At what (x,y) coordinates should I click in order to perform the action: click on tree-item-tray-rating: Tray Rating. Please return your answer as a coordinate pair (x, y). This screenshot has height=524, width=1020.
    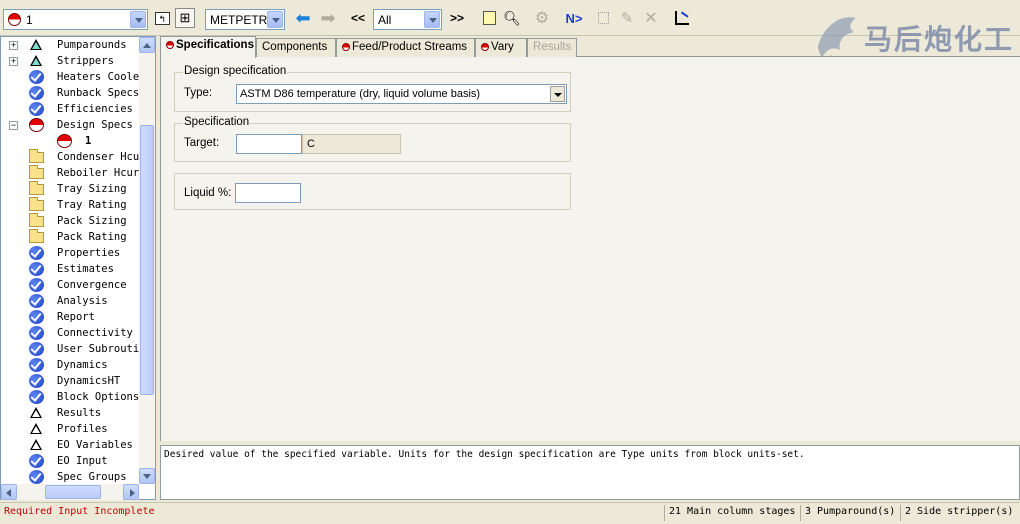
    Looking at the image, I should click on (70, 205).